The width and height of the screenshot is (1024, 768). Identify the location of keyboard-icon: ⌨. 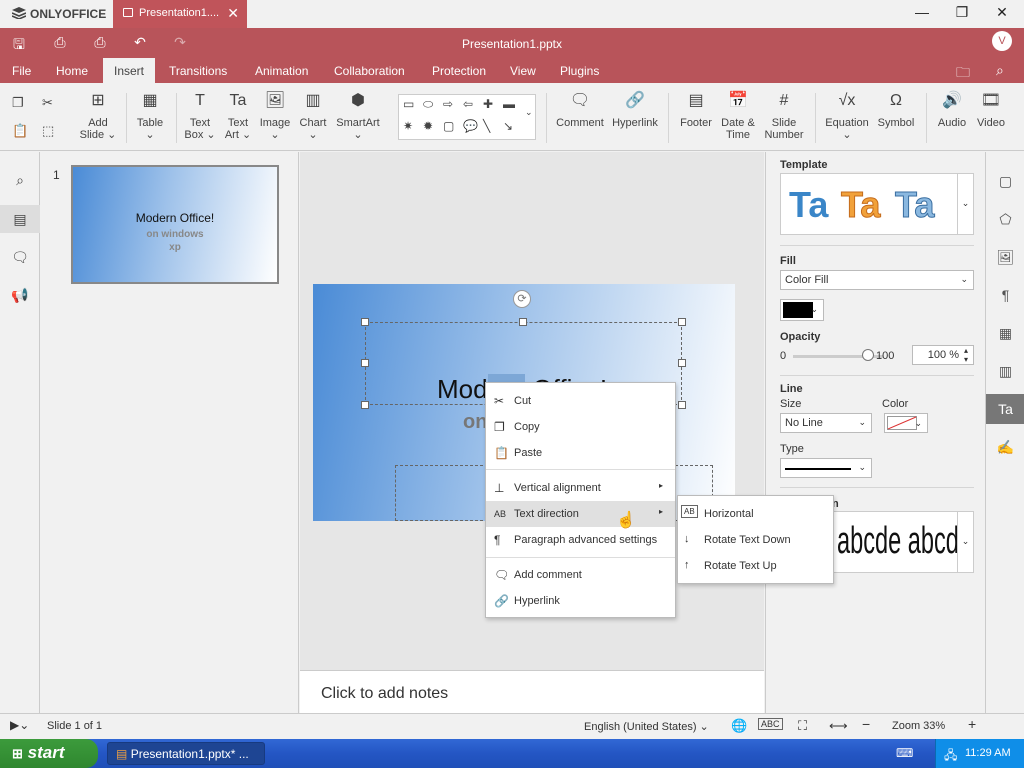
(904, 753).